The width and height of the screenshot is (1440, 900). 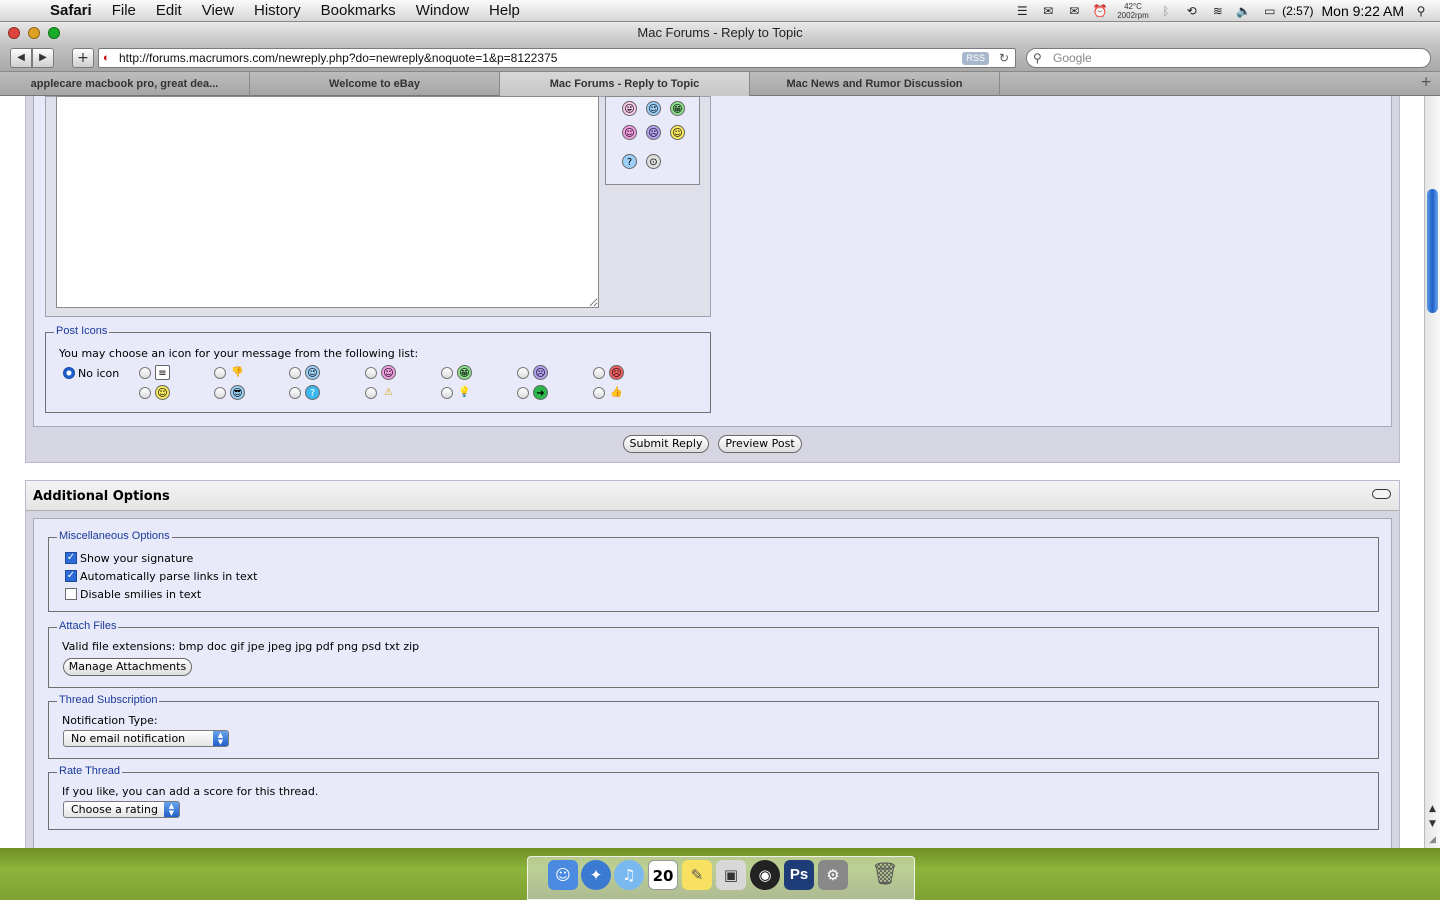 I want to click on attach-files-legend: Attach Files, so click(x=88, y=626).